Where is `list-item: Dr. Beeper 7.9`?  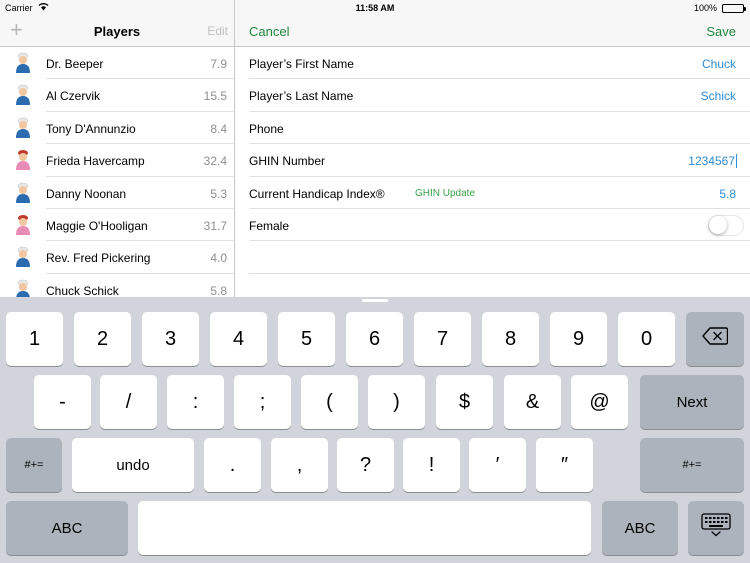 list-item: Dr. Beeper 7.9 is located at coordinates (117, 63).